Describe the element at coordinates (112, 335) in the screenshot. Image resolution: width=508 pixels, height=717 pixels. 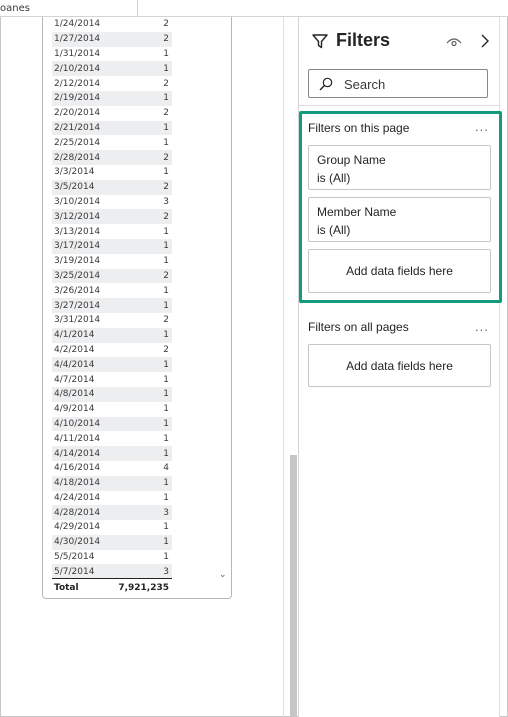
I see `table-row: 4/1/2014 1` at that location.